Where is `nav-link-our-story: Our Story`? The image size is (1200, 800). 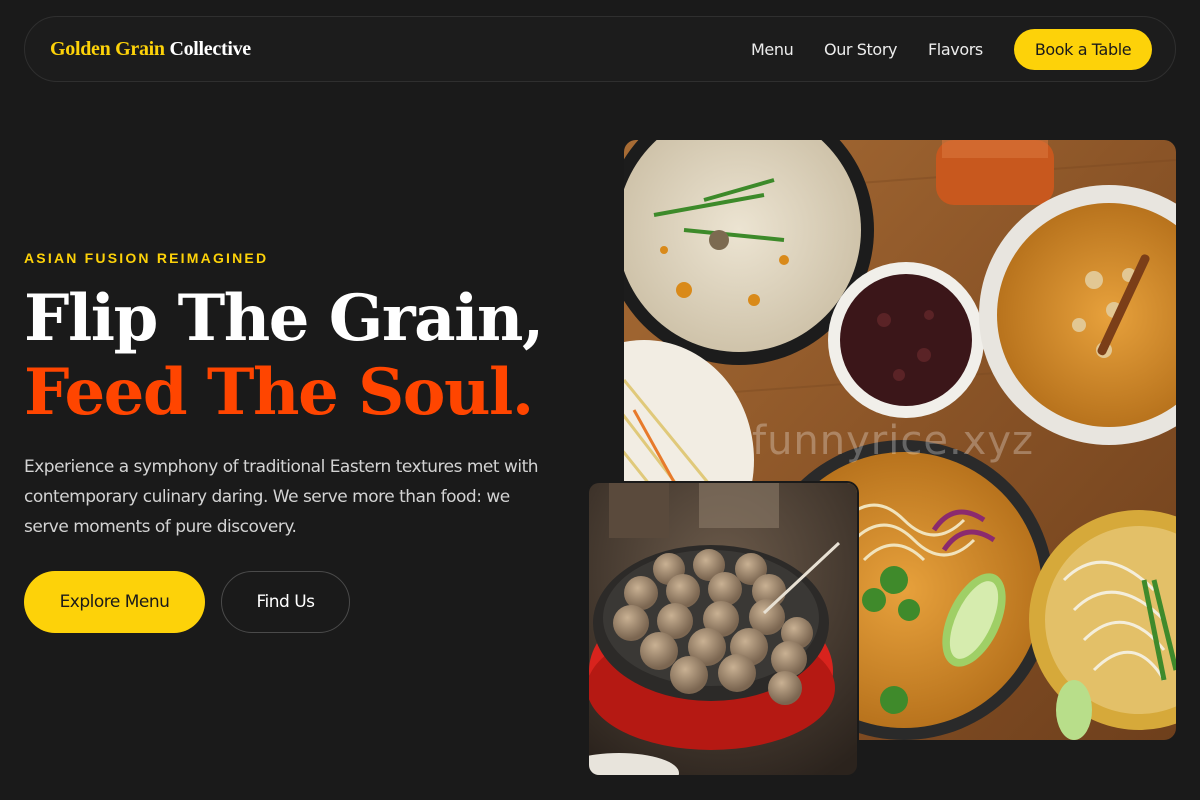 nav-link-our-story: Our Story is located at coordinates (860, 49).